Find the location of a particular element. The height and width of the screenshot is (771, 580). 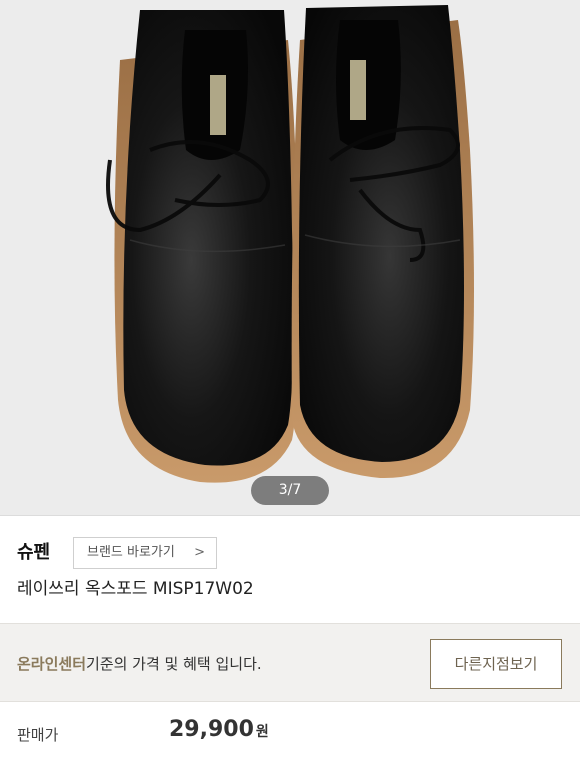

price-row: 판매가 29,900 원 is located at coordinates (290, 736).